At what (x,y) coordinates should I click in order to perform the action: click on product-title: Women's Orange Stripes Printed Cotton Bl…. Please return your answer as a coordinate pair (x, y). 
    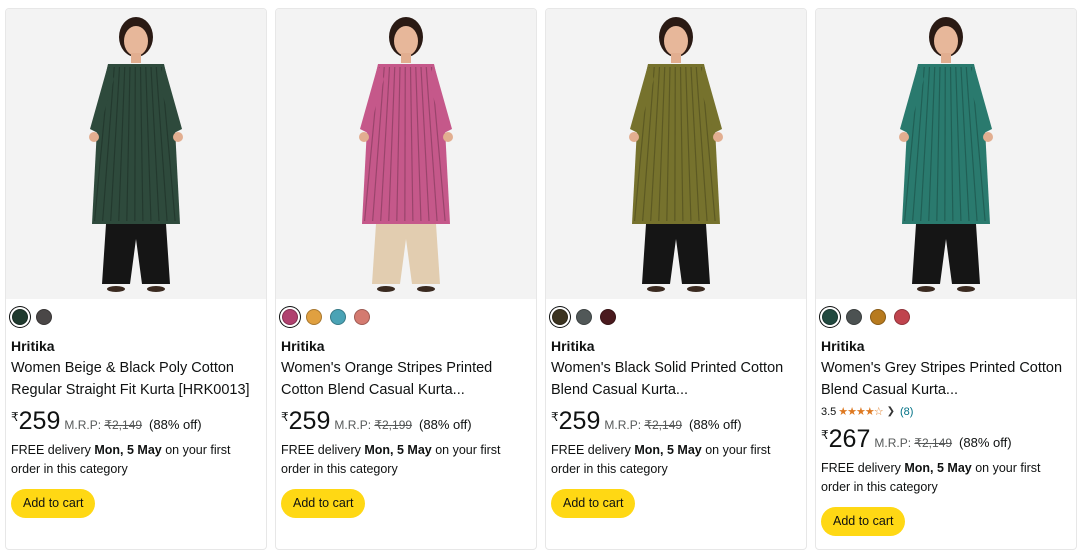
    Looking at the image, I should click on (405, 379).